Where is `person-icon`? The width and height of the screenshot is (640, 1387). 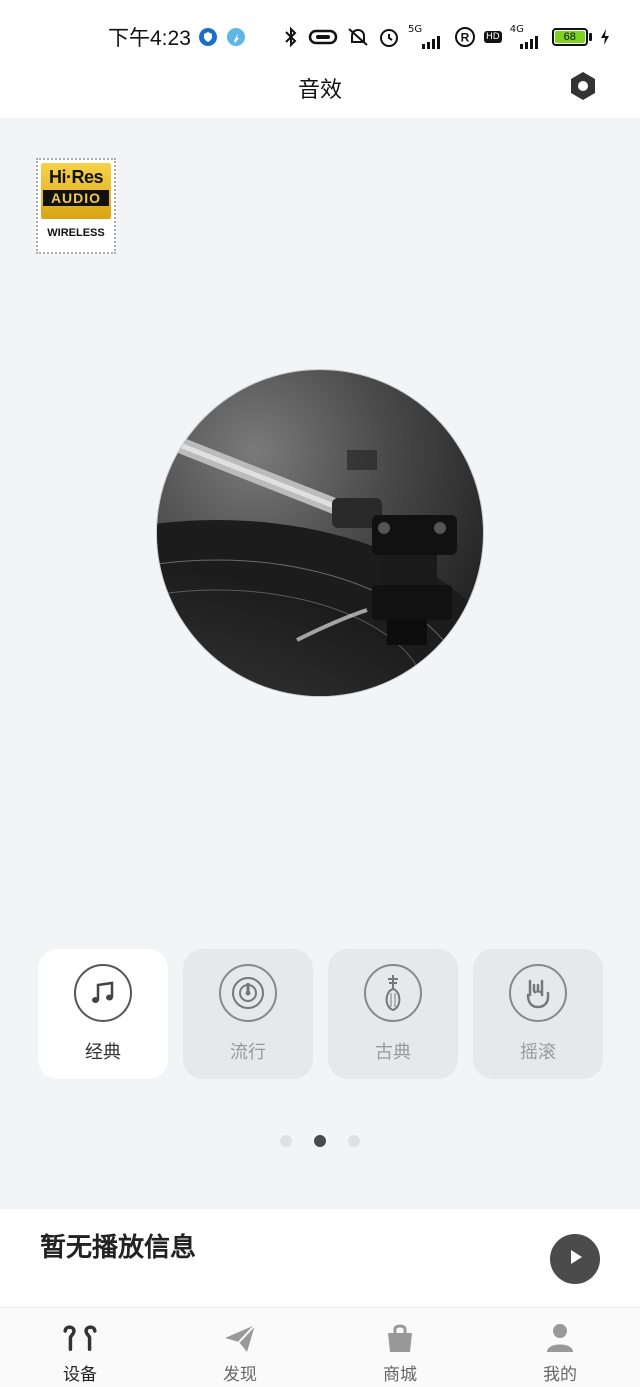 person-icon is located at coordinates (560, 1338).